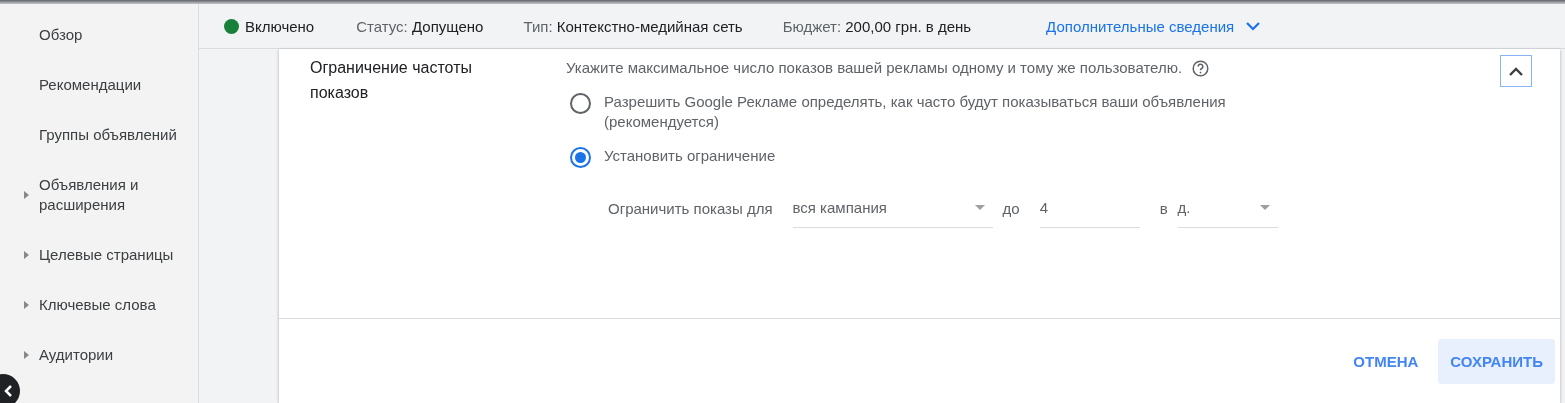 This screenshot has width=1565, height=403. Describe the element at coordinates (1386, 361) in the screenshot. I see `cancel-button: ОТМЕНА` at that location.